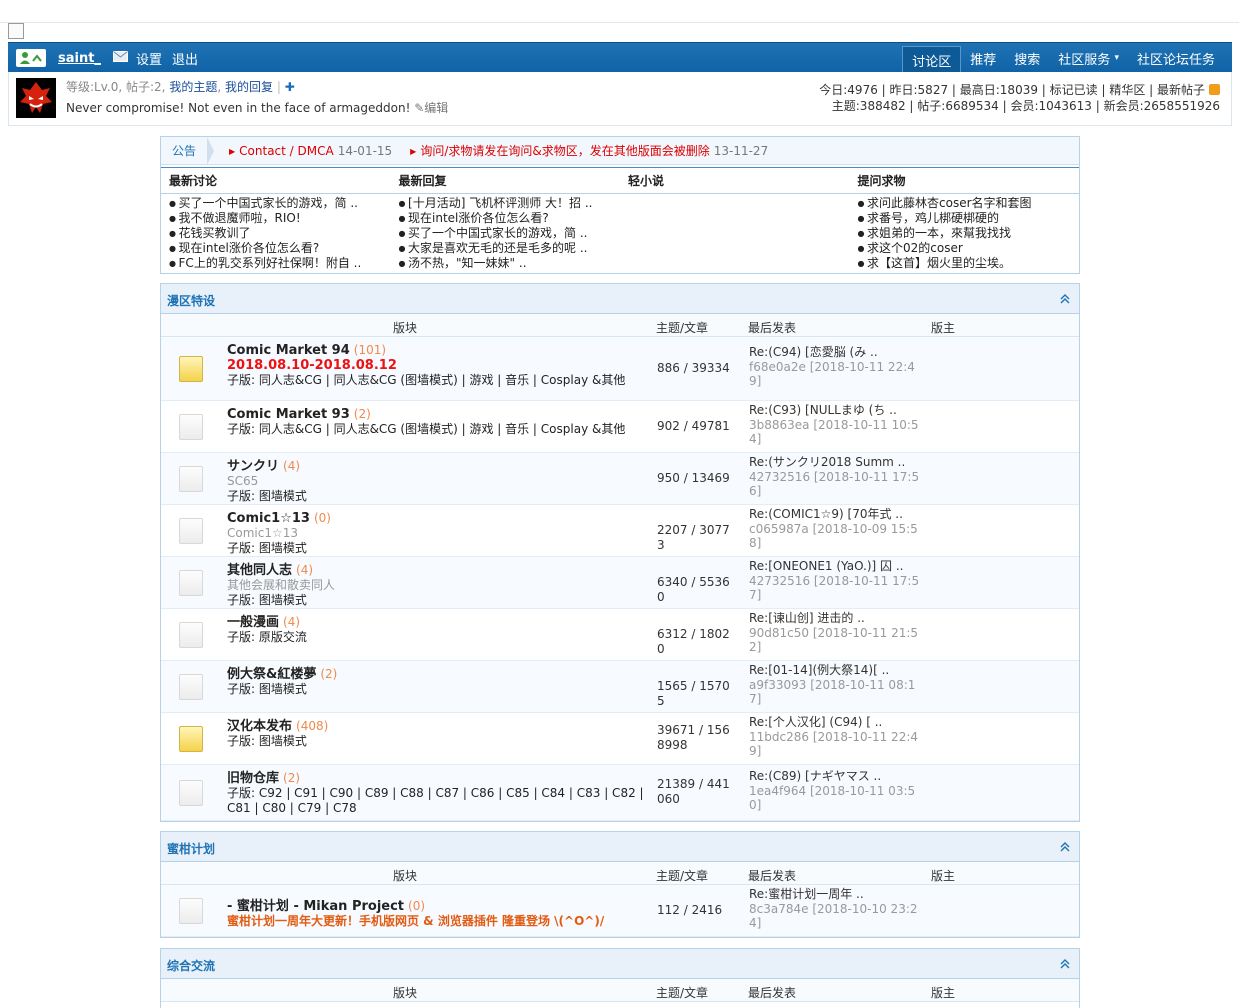 The width and height of the screenshot is (1239, 1008). What do you see at coordinates (693, 737) in the screenshot?
I see `forum-stats: 39671 / 1568998` at bounding box center [693, 737].